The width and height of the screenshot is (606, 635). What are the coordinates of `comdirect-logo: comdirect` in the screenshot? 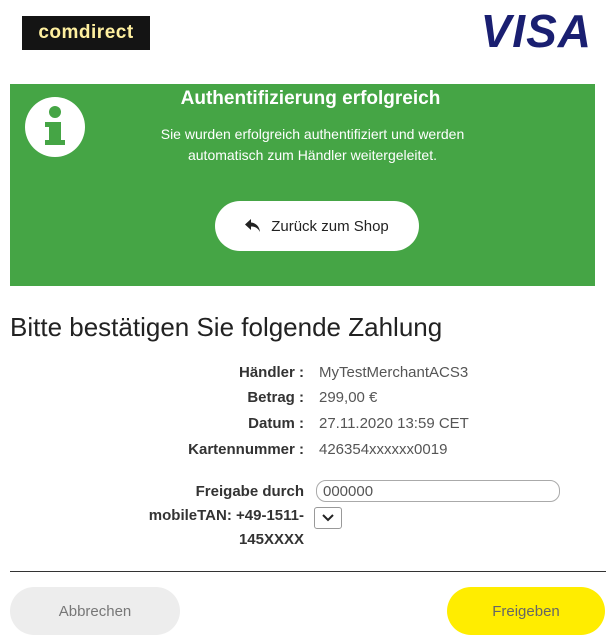 It's located at (86, 33).